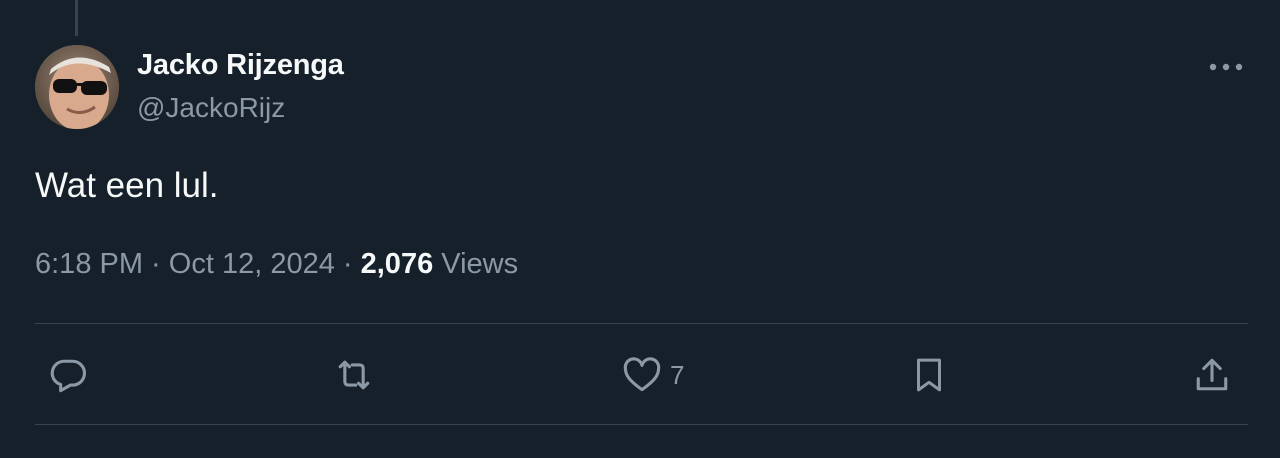 The height and width of the screenshot is (458, 1280). Describe the element at coordinates (127, 185) in the screenshot. I see `tweet-text: Wat een lul.` at that location.